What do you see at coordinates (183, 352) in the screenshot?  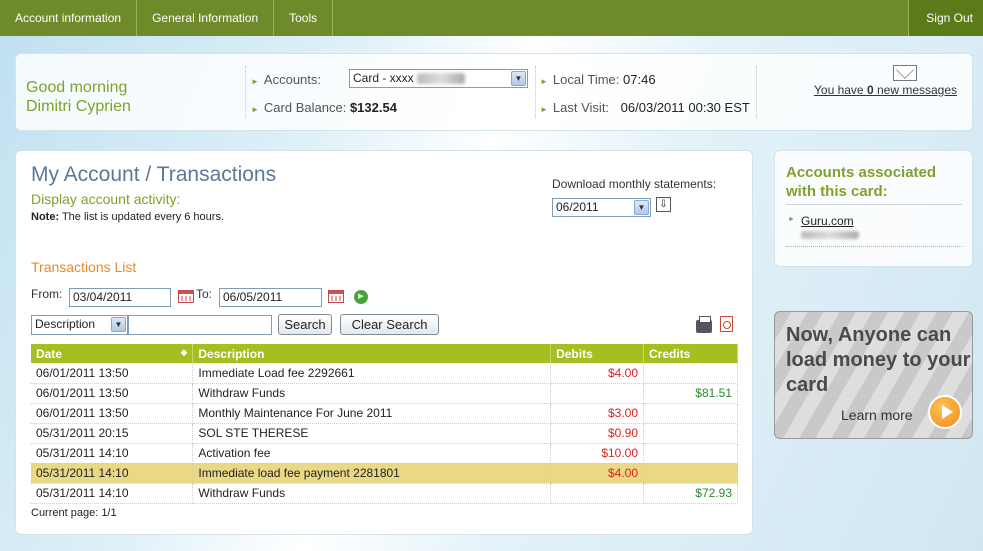 I see `sort-icon: ◆` at bounding box center [183, 352].